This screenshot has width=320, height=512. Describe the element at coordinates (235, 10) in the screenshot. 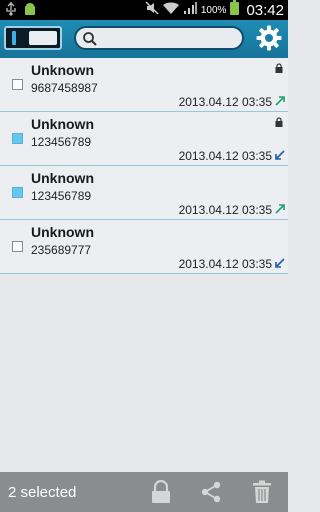

I see `battery-icon` at that location.